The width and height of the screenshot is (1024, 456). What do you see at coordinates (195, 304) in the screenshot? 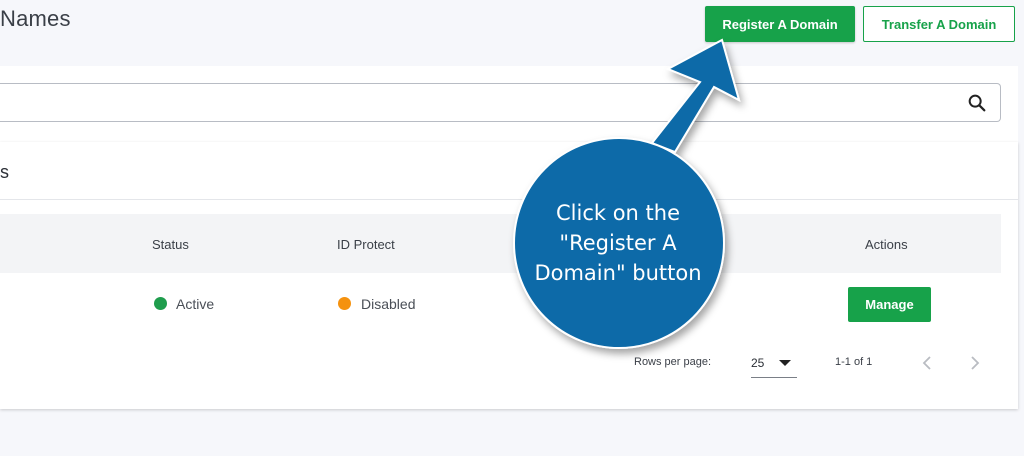
I see `status-text: Active` at bounding box center [195, 304].